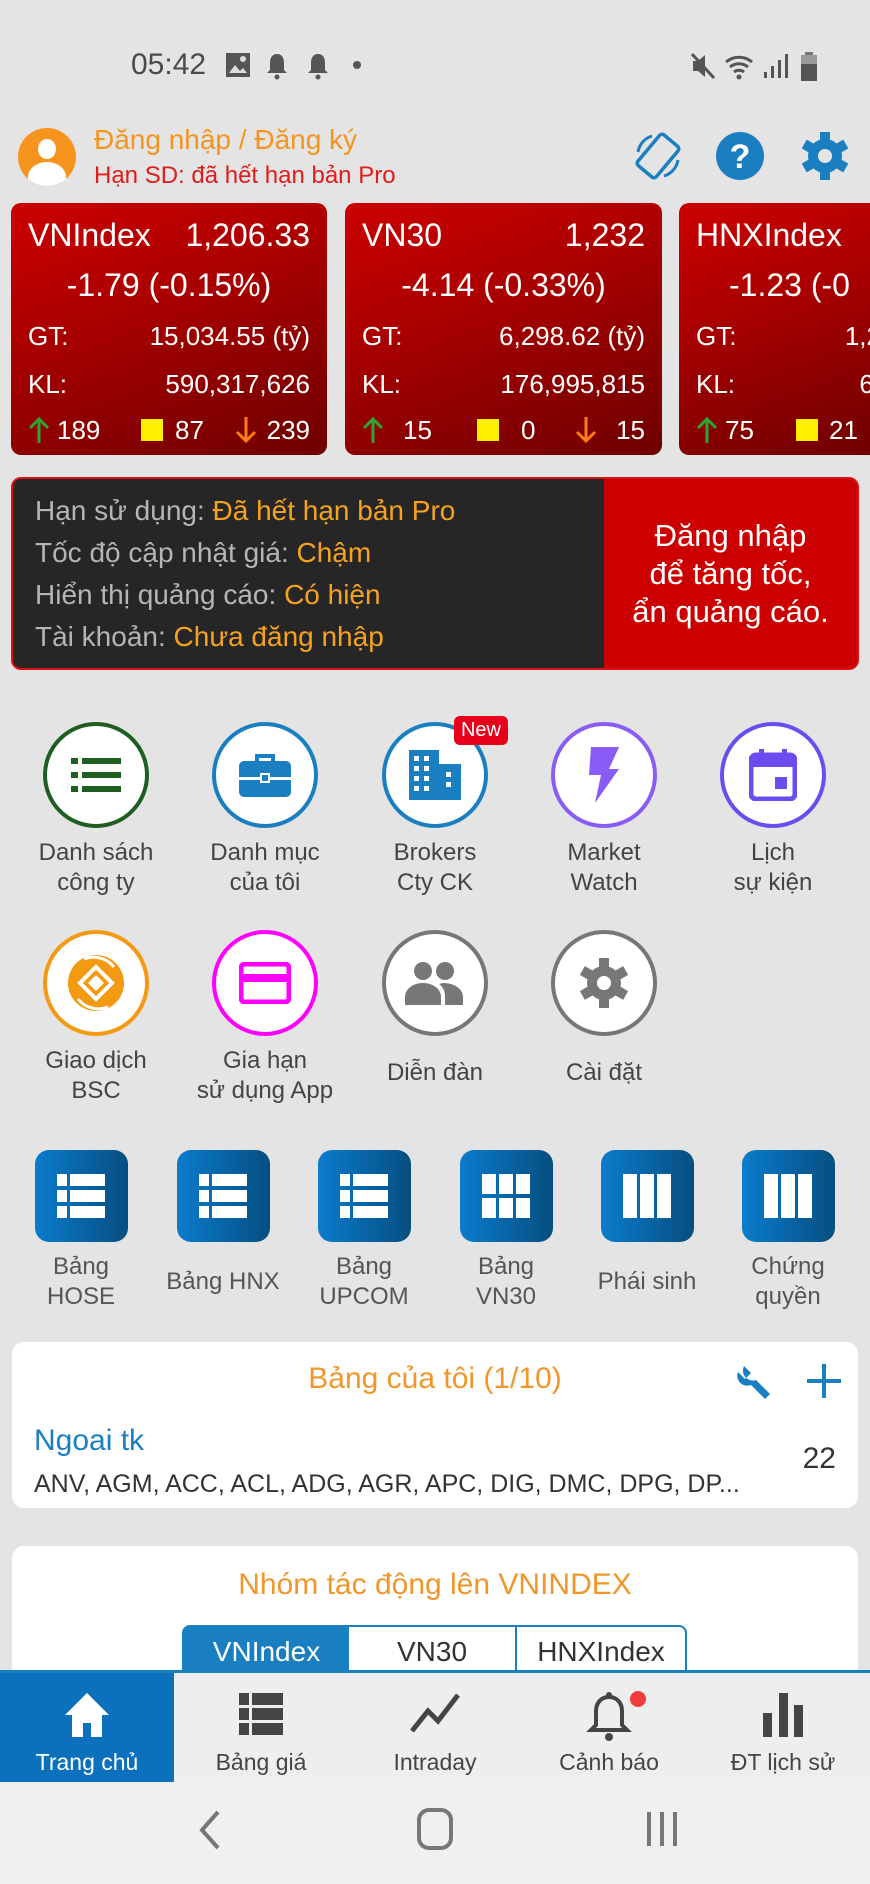 Image resolution: width=870 pixels, height=1884 pixels. I want to click on status-bar: 05:42, so click(435, 55).